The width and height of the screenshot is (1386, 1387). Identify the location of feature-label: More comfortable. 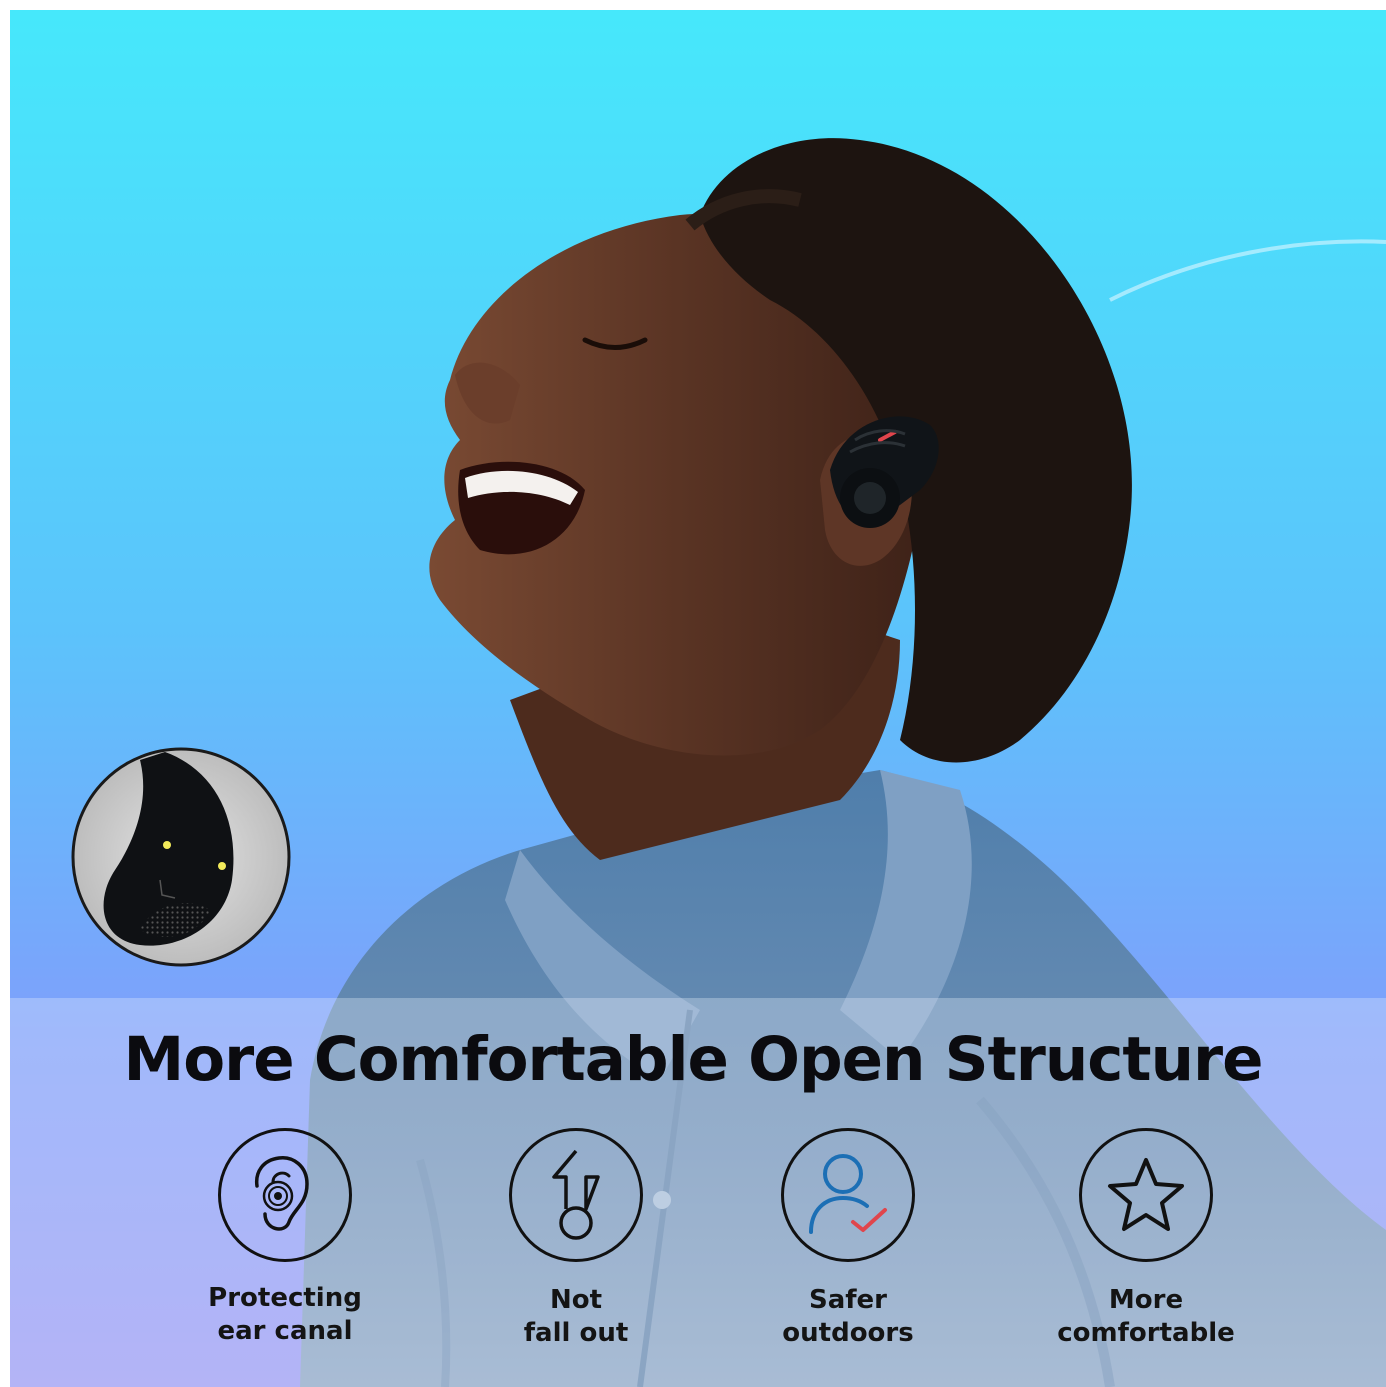
(1146, 1317).